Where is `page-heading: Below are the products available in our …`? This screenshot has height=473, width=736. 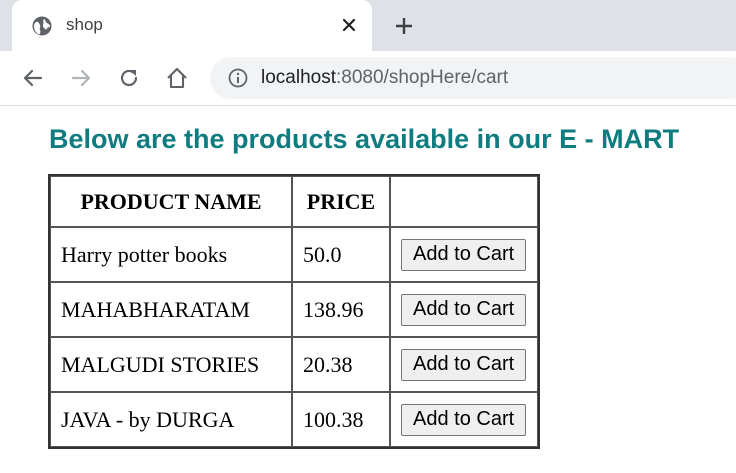 page-heading: Below are the products available in our … is located at coordinates (364, 139).